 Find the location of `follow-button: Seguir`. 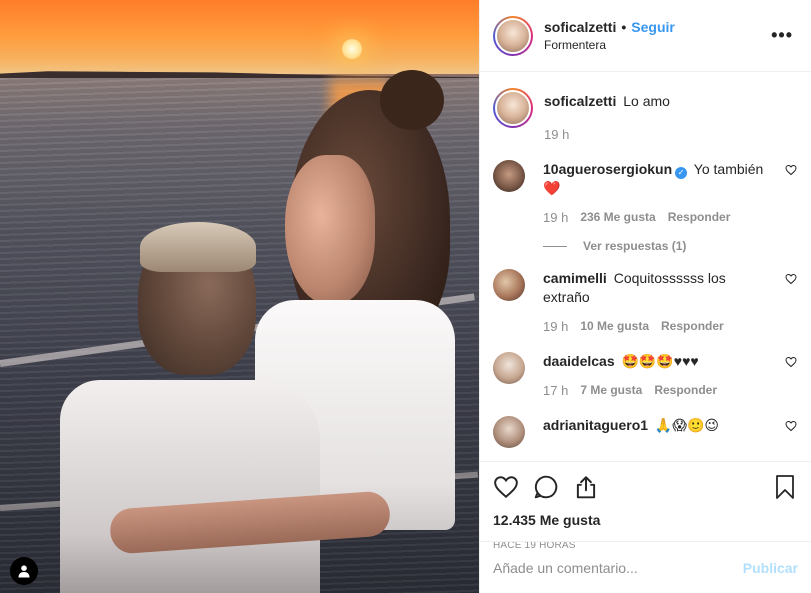

follow-button: Seguir is located at coordinates (653, 27).